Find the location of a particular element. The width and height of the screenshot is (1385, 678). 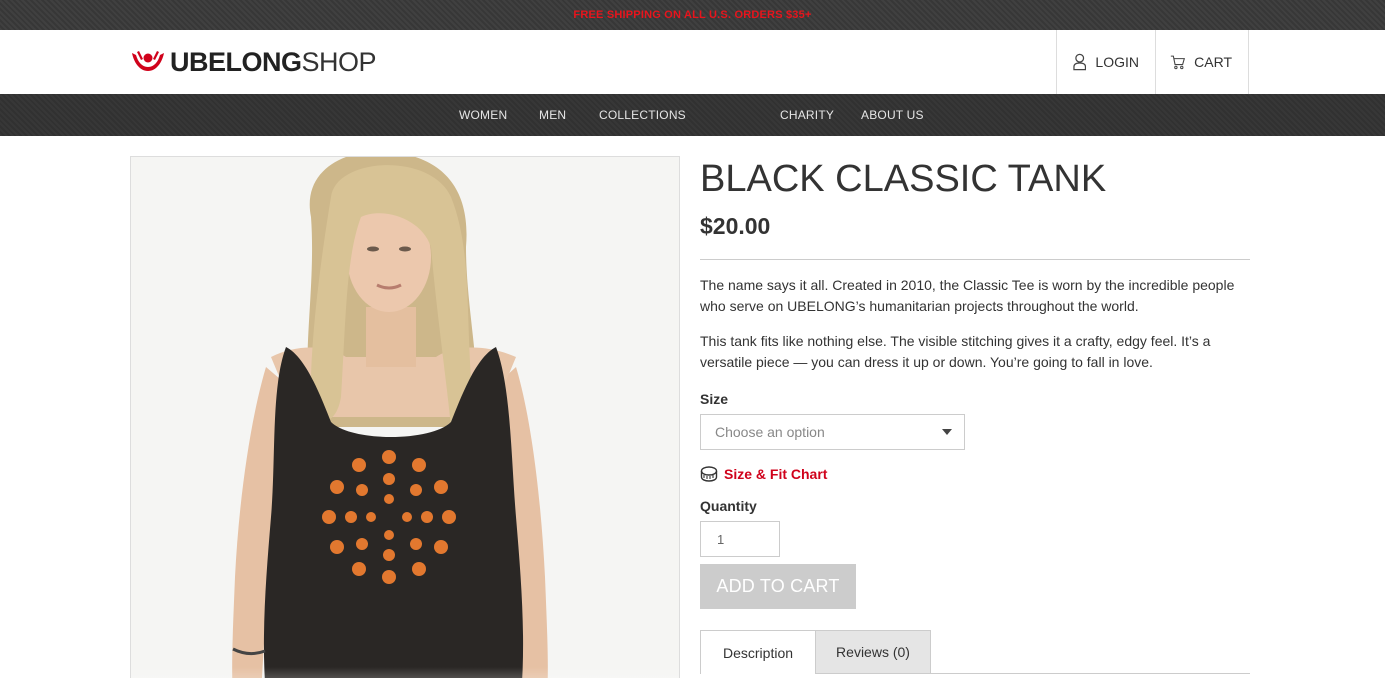

tab-reviews: Reviews (0) is located at coordinates (873, 652).